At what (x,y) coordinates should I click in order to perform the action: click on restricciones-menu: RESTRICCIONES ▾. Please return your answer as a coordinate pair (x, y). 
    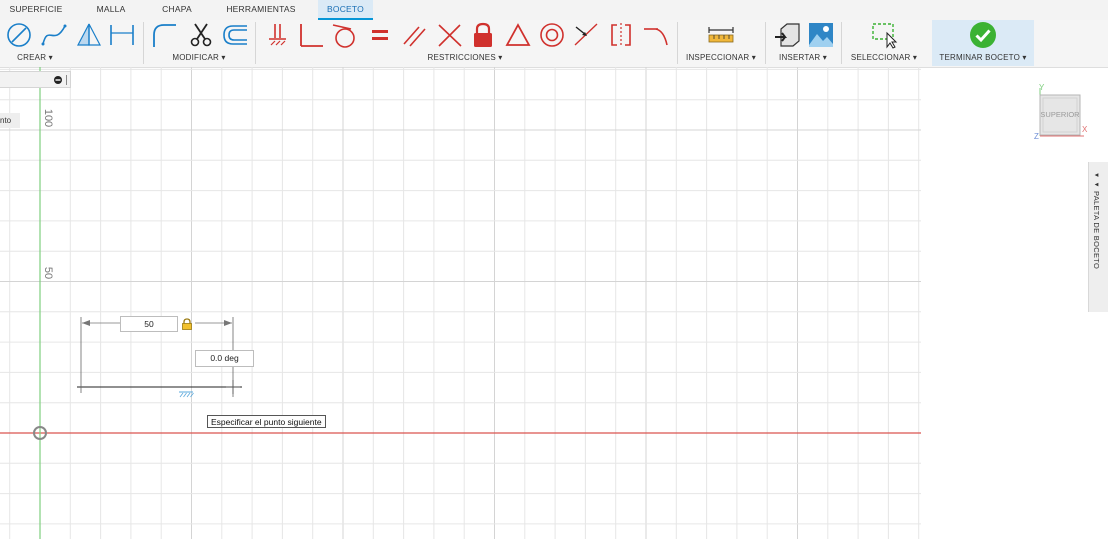
    Looking at the image, I should click on (465, 57).